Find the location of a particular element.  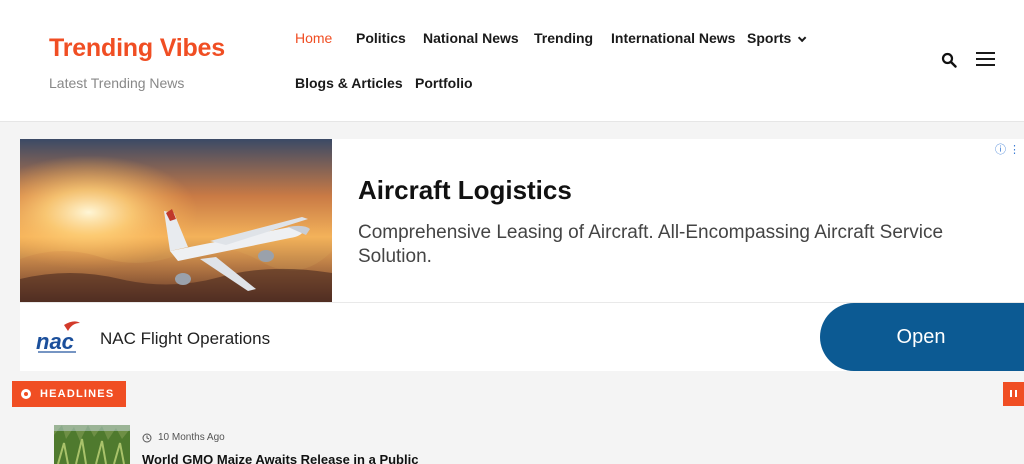

ad-info-icon: ⓘ ⋮ is located at coordinates (1007, 149).